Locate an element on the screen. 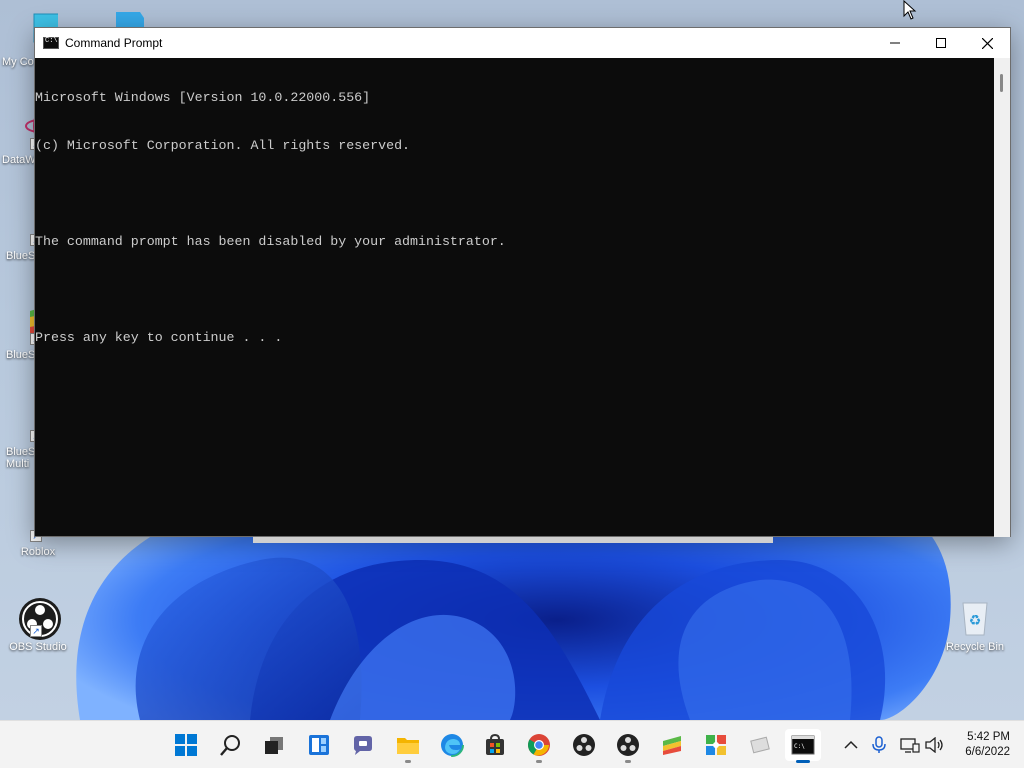 This screenshot has width=1024, height=768. chrome-button is located at coordinates (539, 746).